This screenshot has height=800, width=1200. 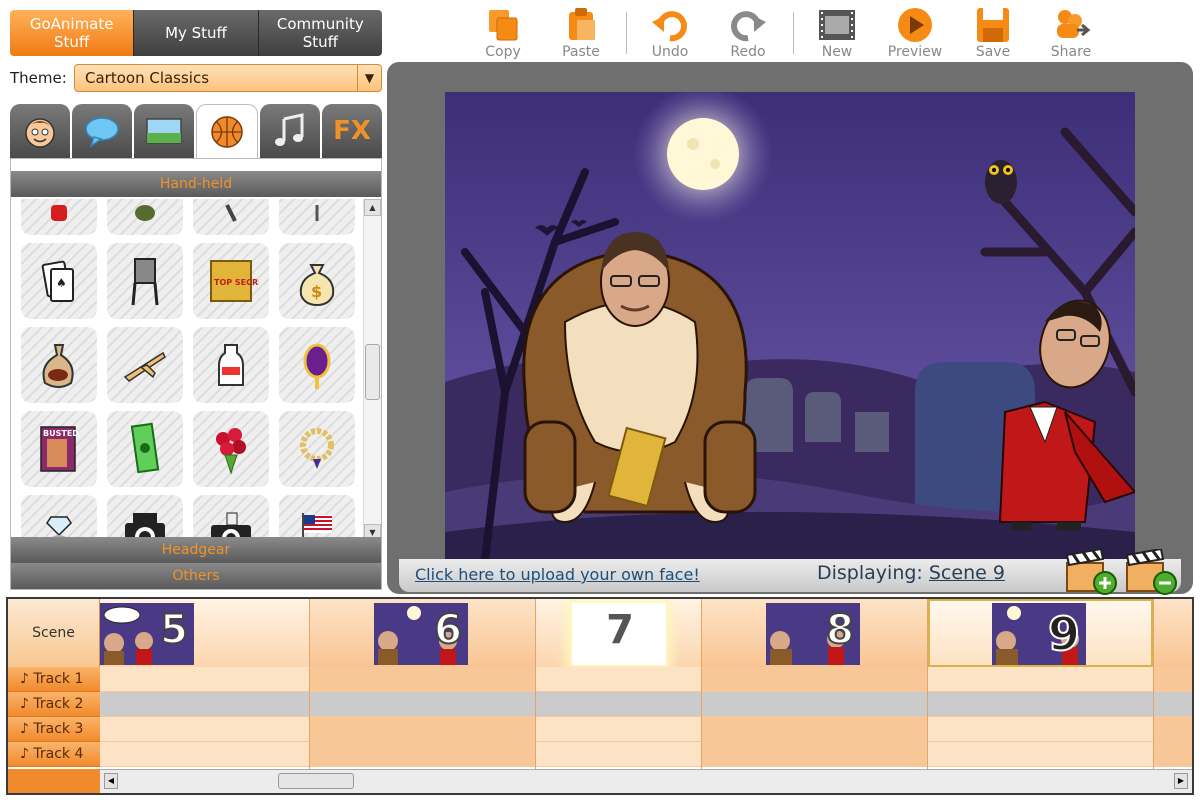 I want to click on film-strip-icon, so click(x=837, y=25).